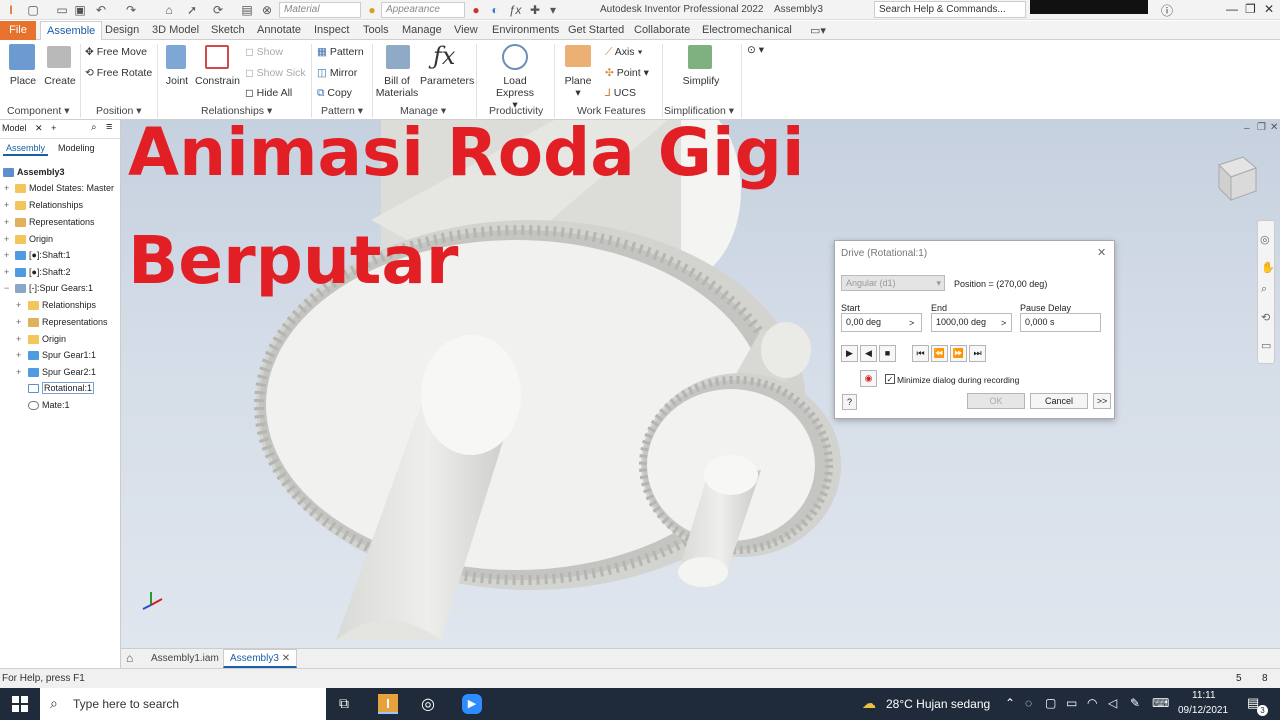 The image size is (1280, 720). What do you see at coordinates (218, 10) in the screenshot?
I see `update-icon: ⟳` at bounding box center [218, 10].